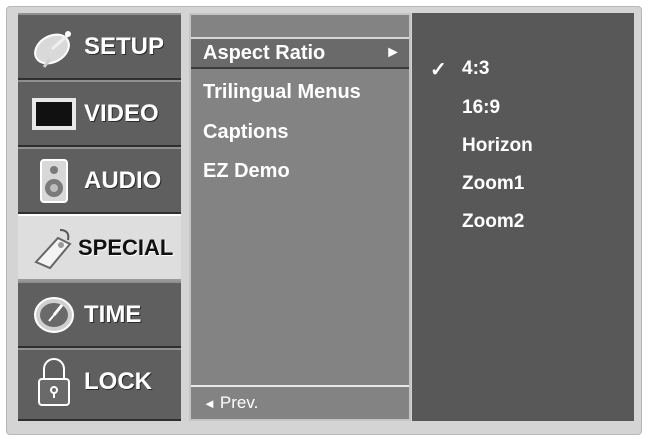 This screenshot has width=648, height=439. I want to click on menu-item-setup: SETUP, so click(99, 46).